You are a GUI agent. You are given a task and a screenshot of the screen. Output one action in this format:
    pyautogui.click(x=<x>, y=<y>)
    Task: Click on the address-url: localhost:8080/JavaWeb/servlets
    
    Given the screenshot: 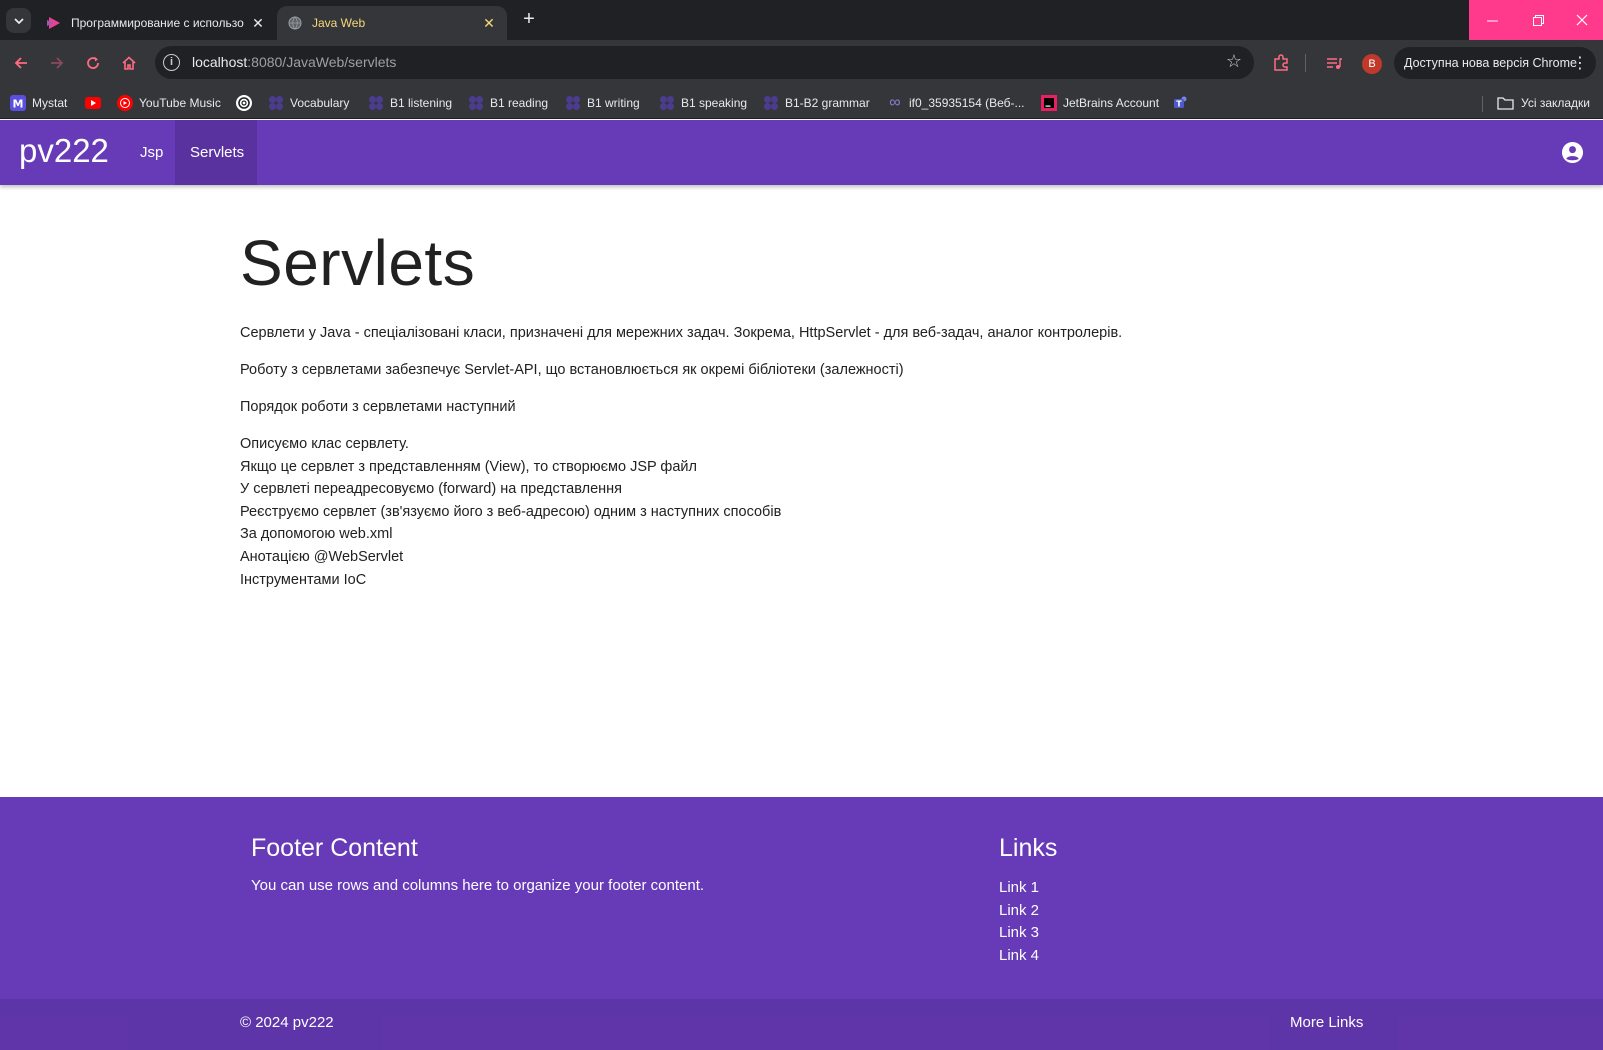 What is the action you would take?
    pyautogui.click(x=294, y=62)
    